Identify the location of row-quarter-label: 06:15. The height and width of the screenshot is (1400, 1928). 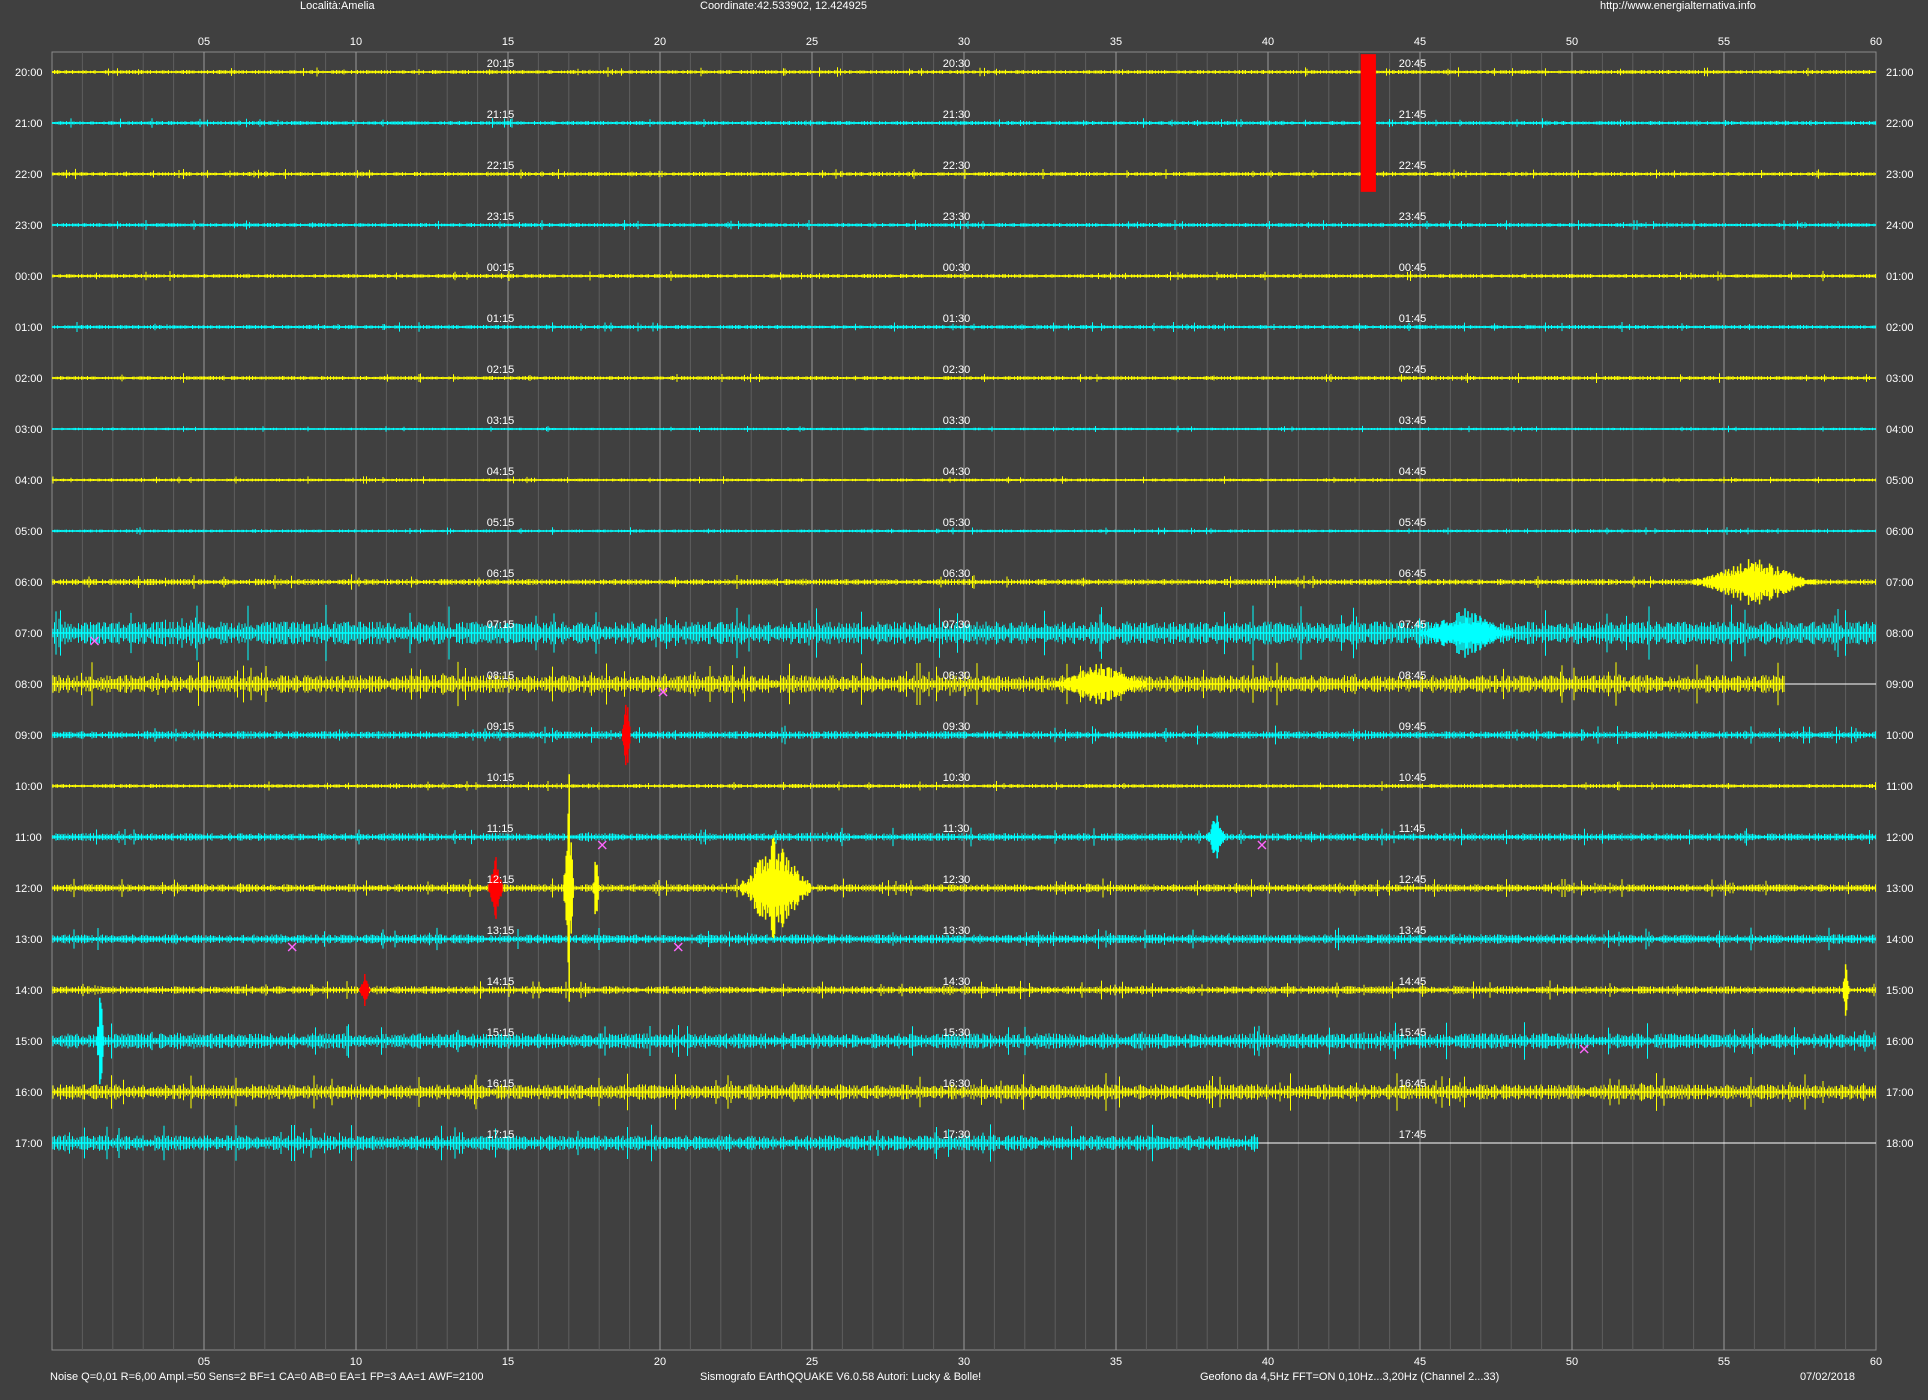
(501, 574).